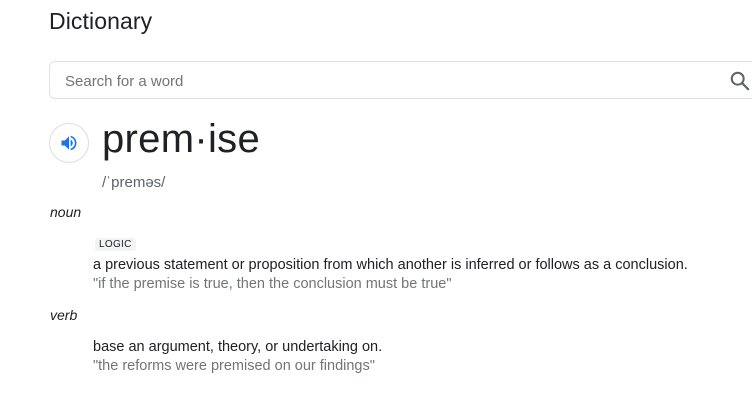 The height and width of the screenshot is (405, 752). I want to click on search-input, so click(385, 81).